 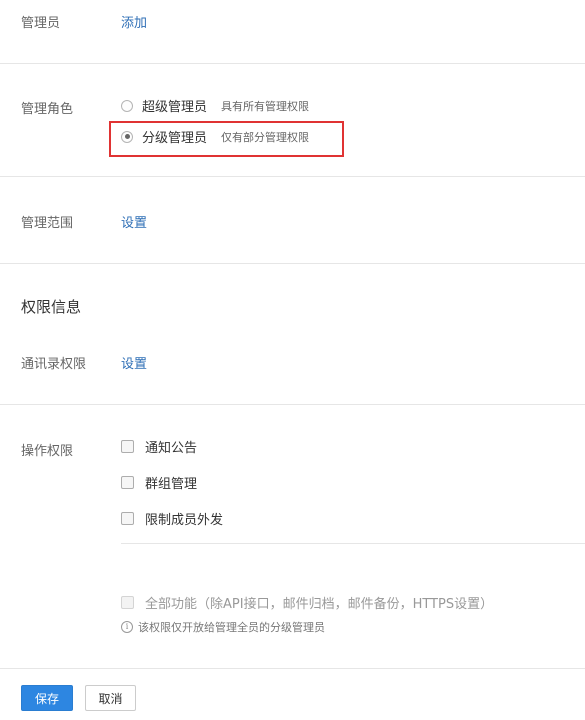 What do you see at coordinates (47, 698) in the screenshot?
I see `save-button: 保存` at bounding box center [47, 698].